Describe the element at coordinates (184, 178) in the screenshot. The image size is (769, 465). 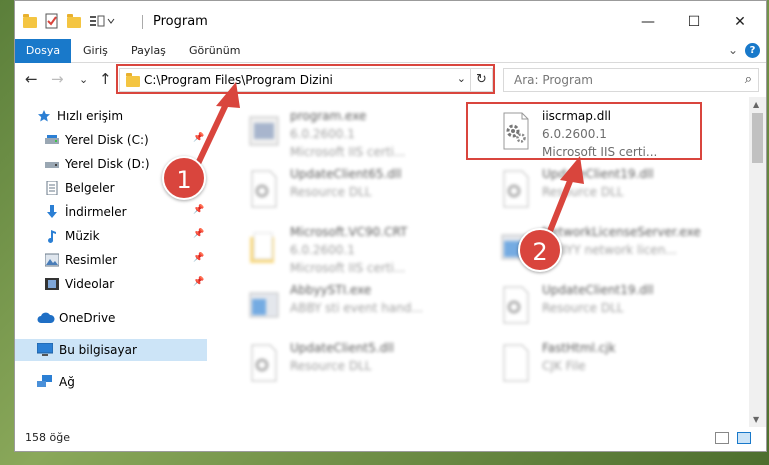
I see `step-1-badge: 1` at that location.